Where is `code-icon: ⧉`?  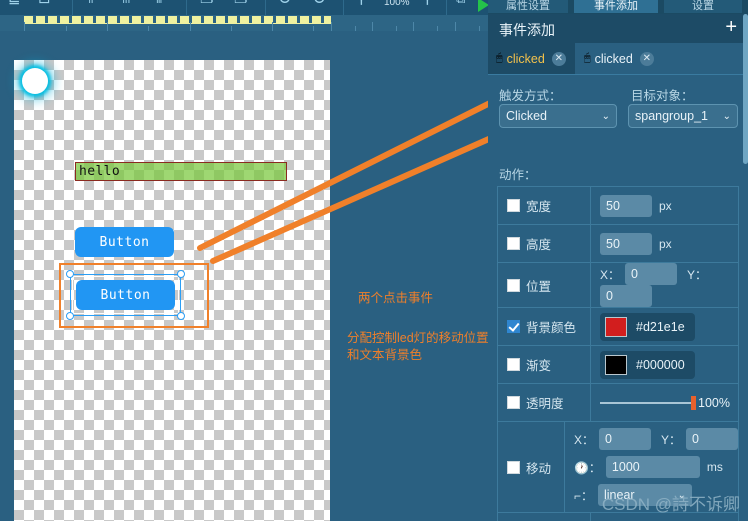
code-icon: ⧉ is located at coordinates (460, 3).